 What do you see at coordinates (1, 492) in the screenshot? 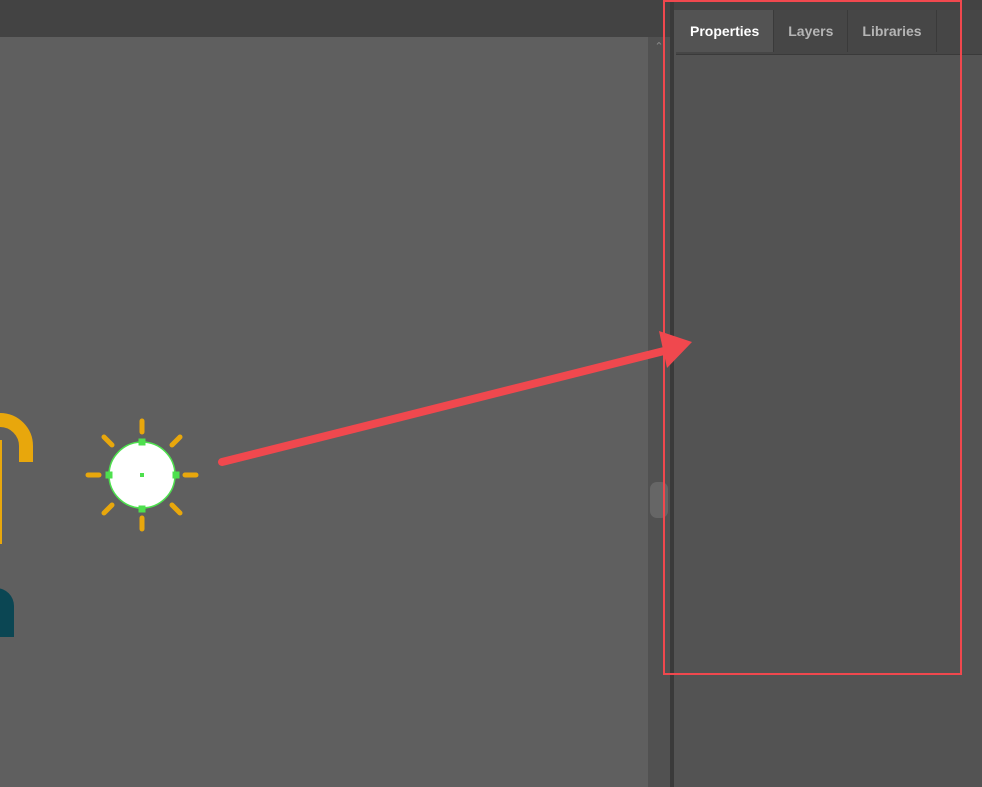
I see `yellow-stem-shape` at bounding box center [1, 492].